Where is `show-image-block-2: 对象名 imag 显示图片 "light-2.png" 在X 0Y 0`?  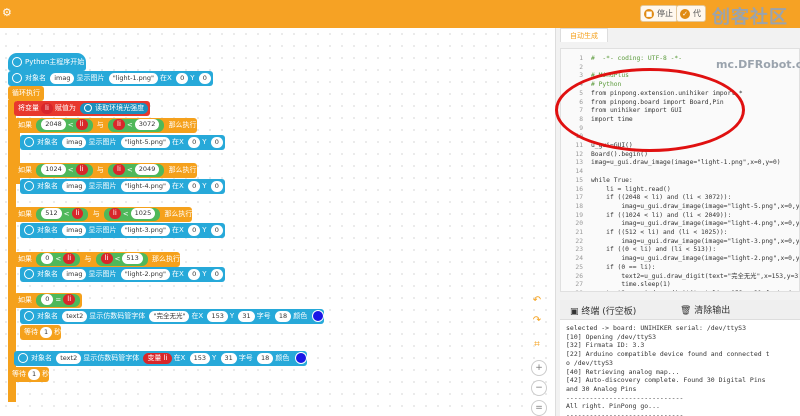 show-image-block-2: 对象名 imag 显示图片 "light-2.png" 在X 0Y 0 is located at coordinates (122, 274).